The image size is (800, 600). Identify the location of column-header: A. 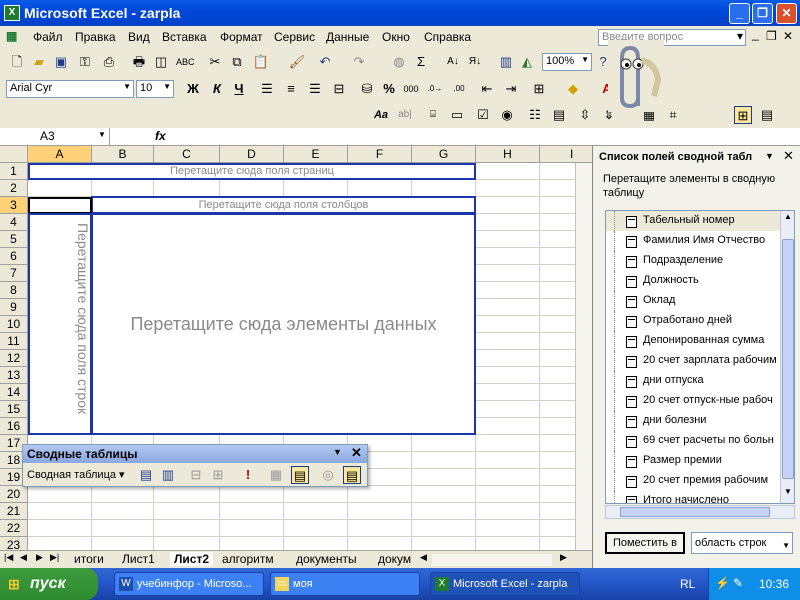
(60, 154).